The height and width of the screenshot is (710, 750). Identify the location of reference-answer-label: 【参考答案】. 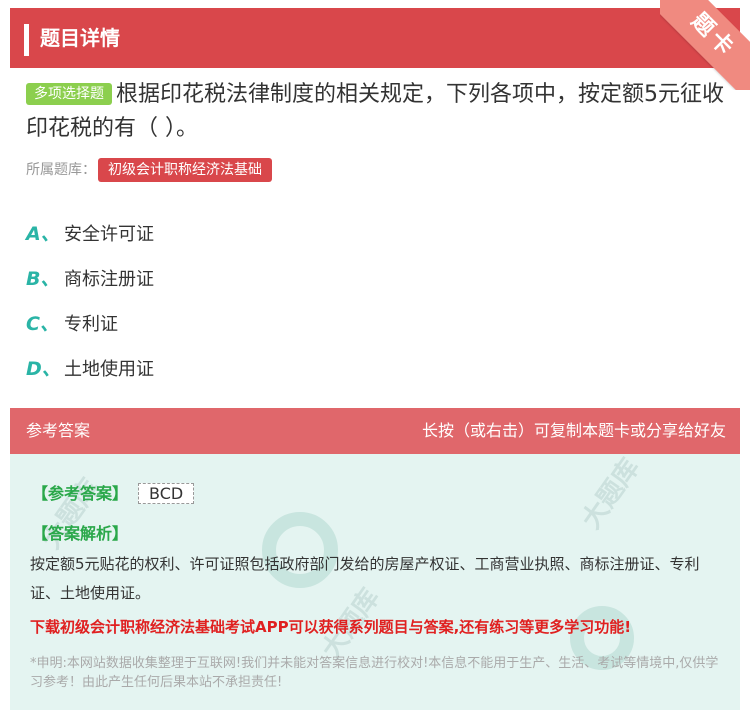
(80, 493).